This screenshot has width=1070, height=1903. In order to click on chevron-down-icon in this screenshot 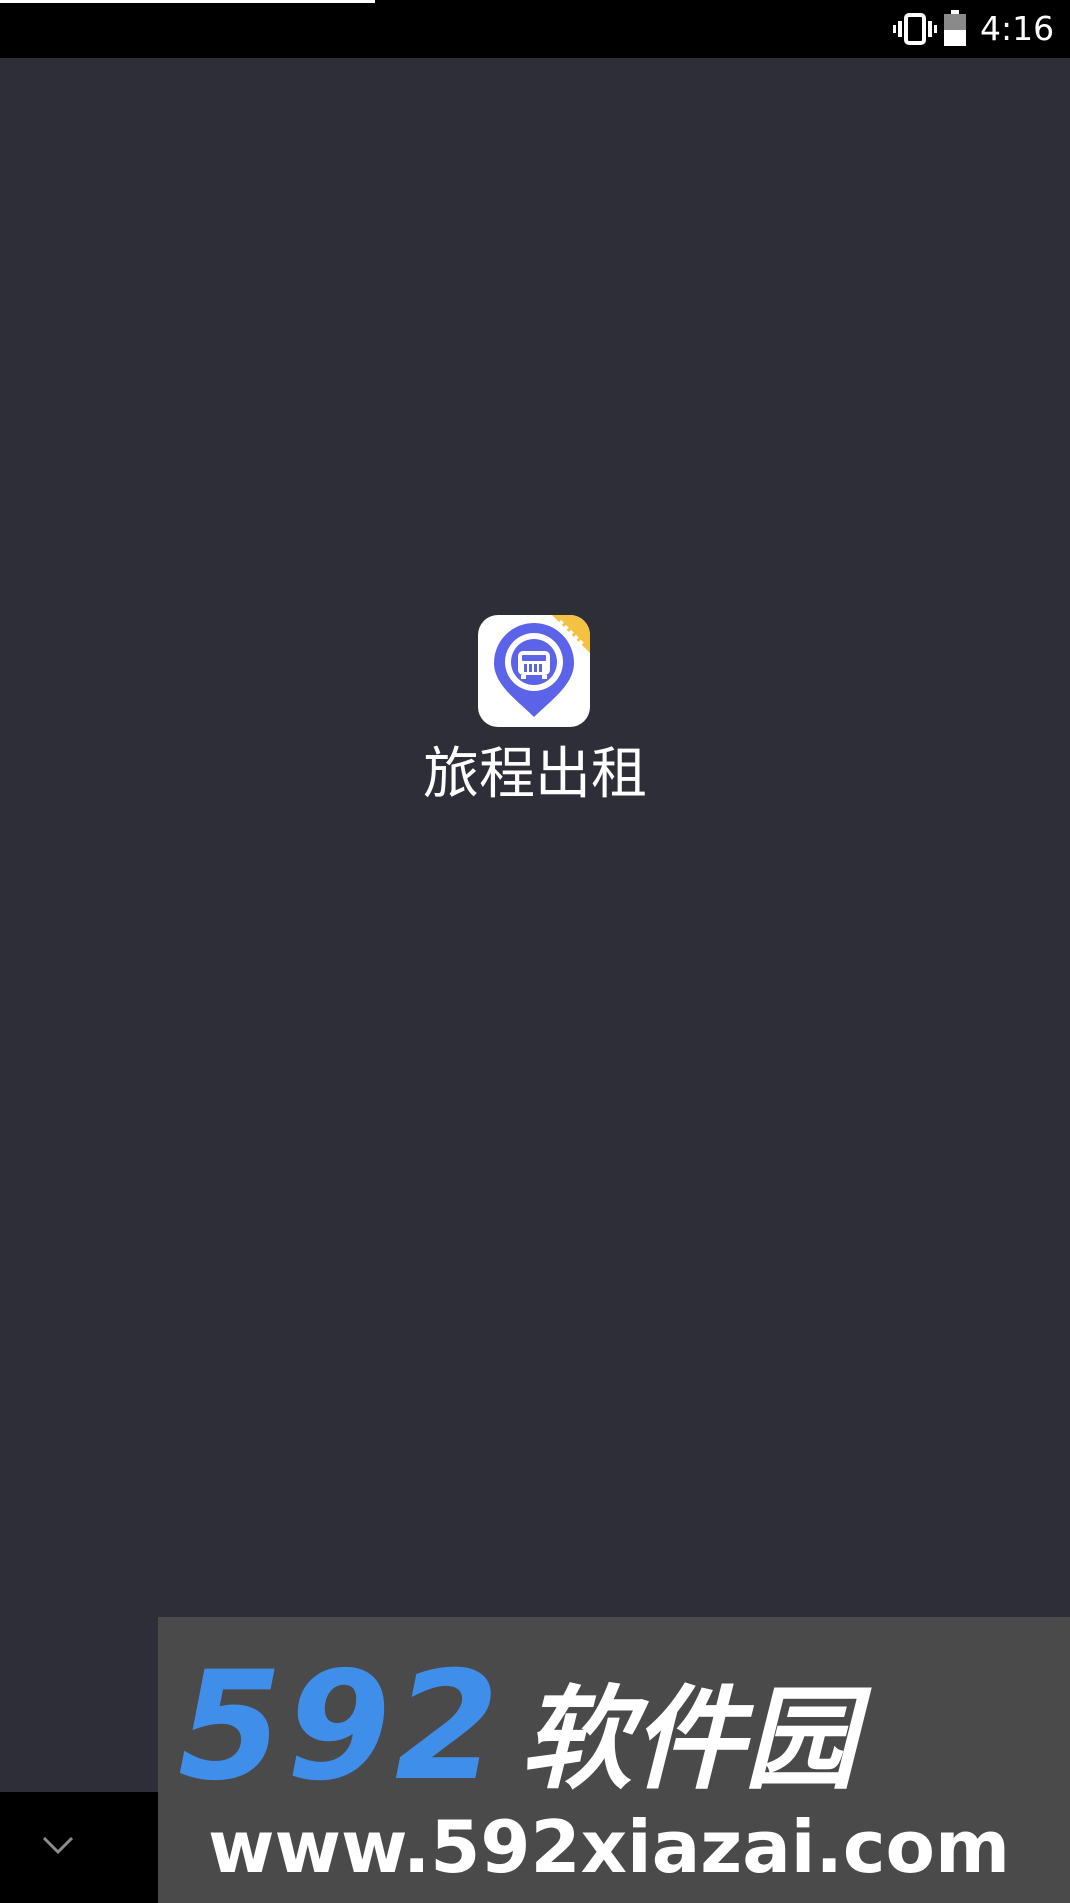, I will do `click(58, 1845)`.